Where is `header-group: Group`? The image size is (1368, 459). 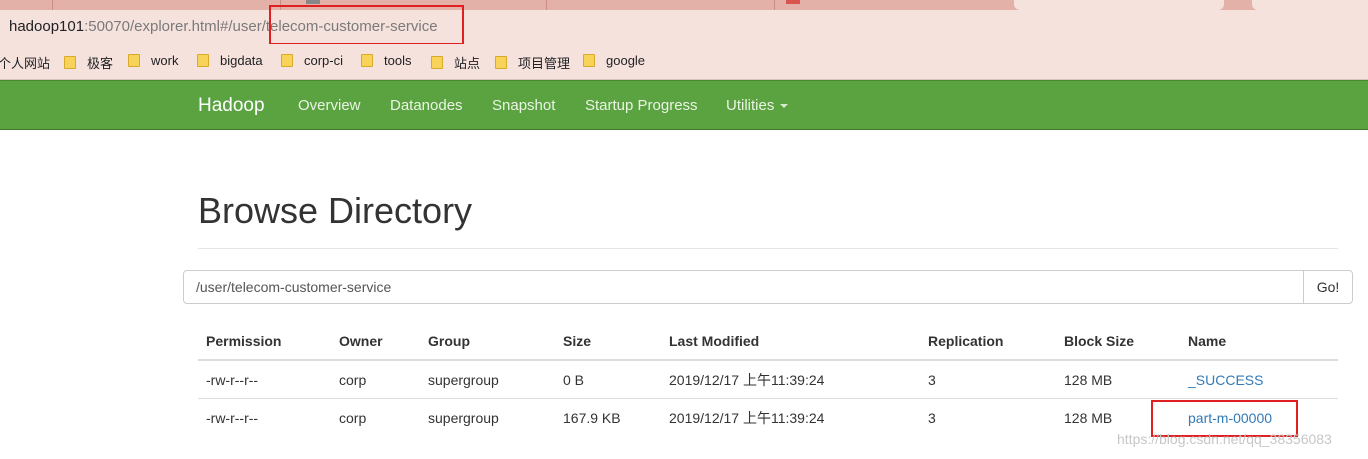
header-group: Group is located at coordinates (487, 341).